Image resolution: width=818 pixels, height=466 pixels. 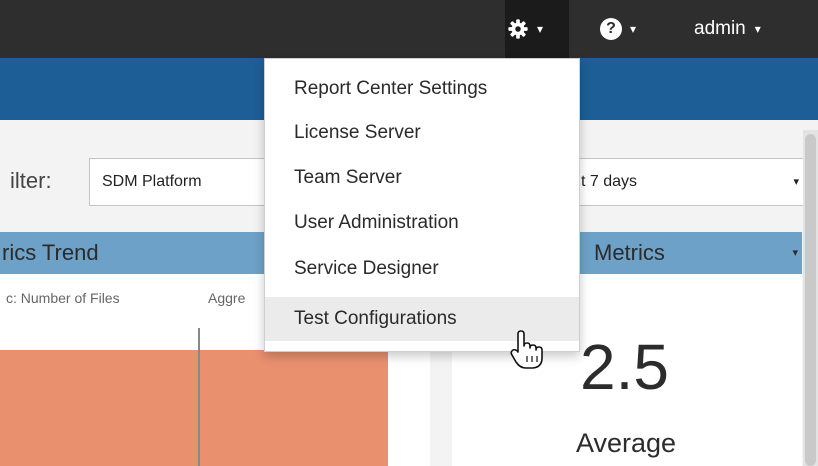 I want to click on metric-value: 2.5, so click(x=624, y=367).